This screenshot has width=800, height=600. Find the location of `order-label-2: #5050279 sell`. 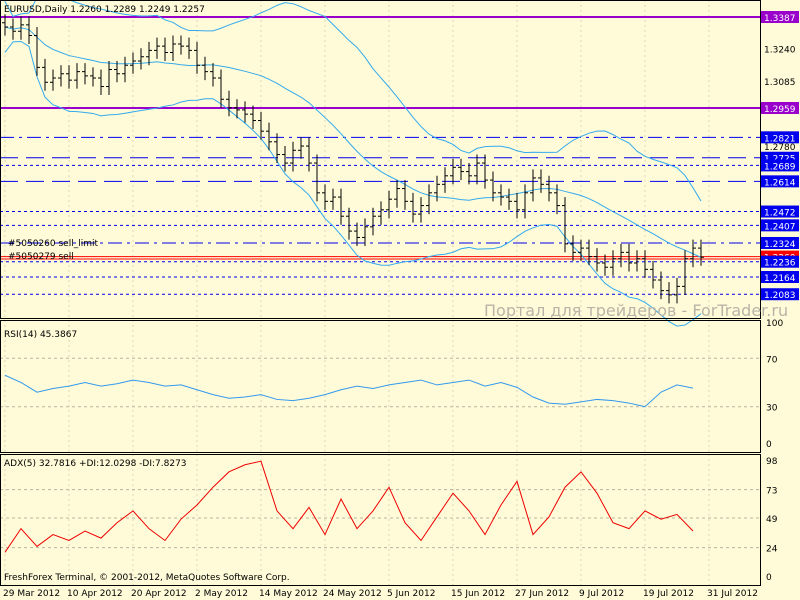

order-label-2: #5050279 sell is located at coordinates (41, 257).